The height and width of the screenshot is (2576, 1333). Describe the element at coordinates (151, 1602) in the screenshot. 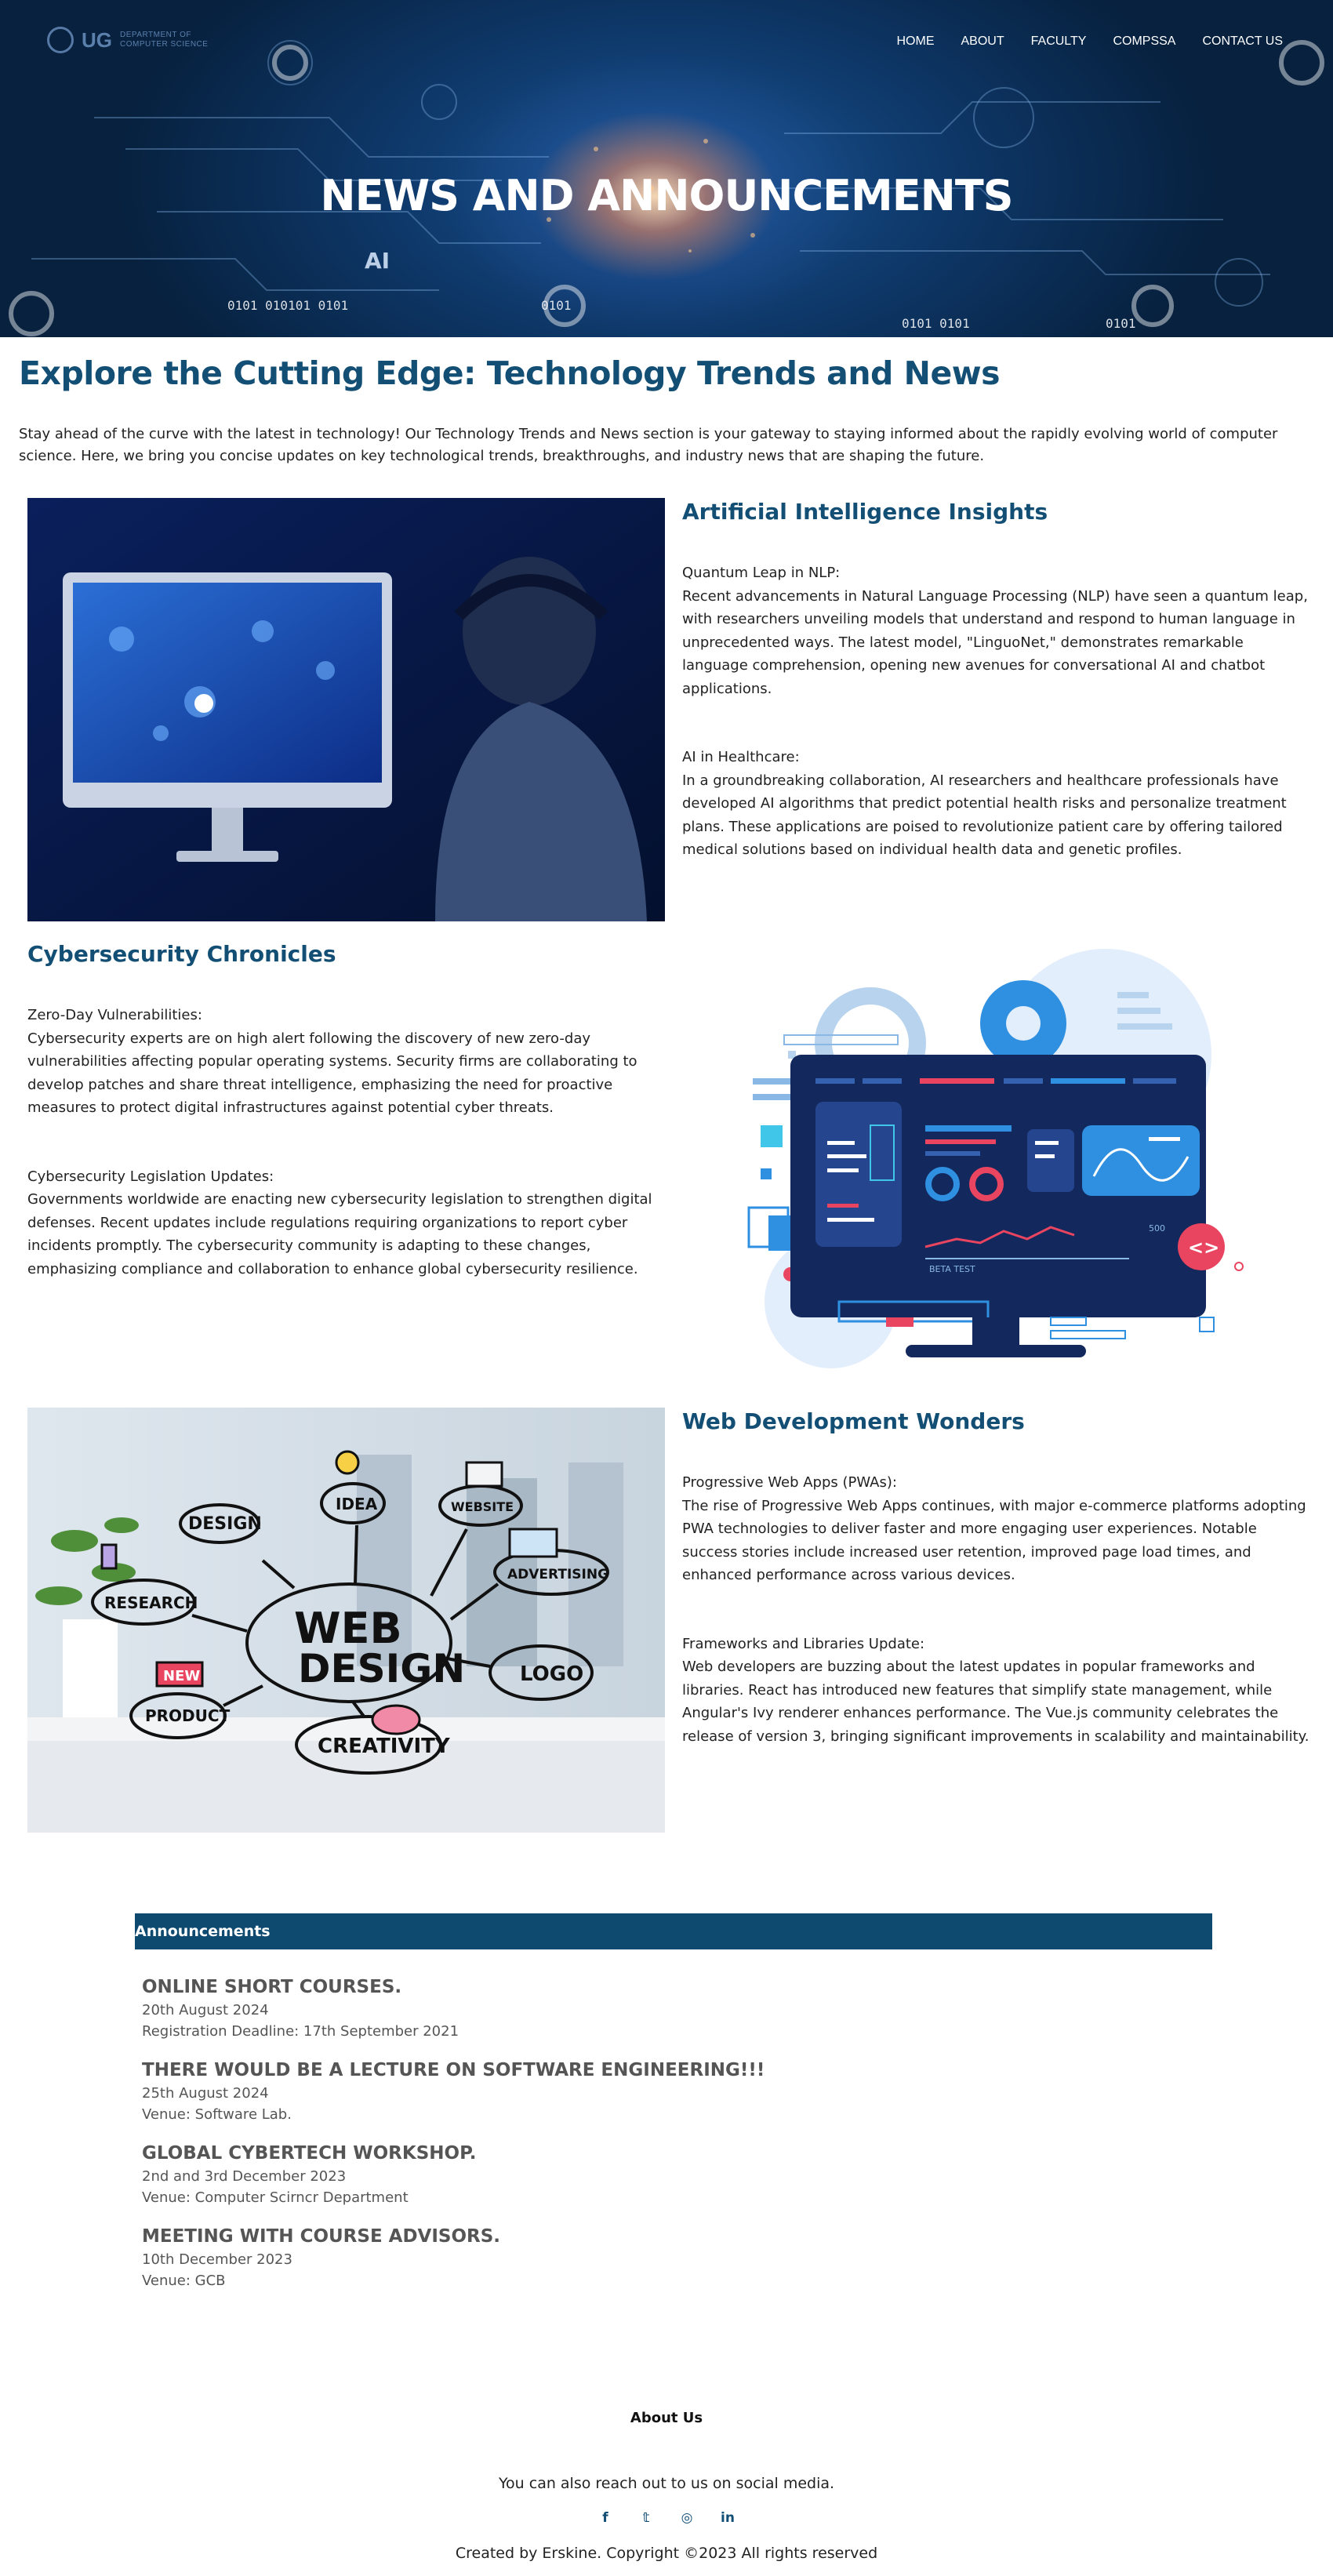

I see `doodle-text: RESEARCH` at that location.